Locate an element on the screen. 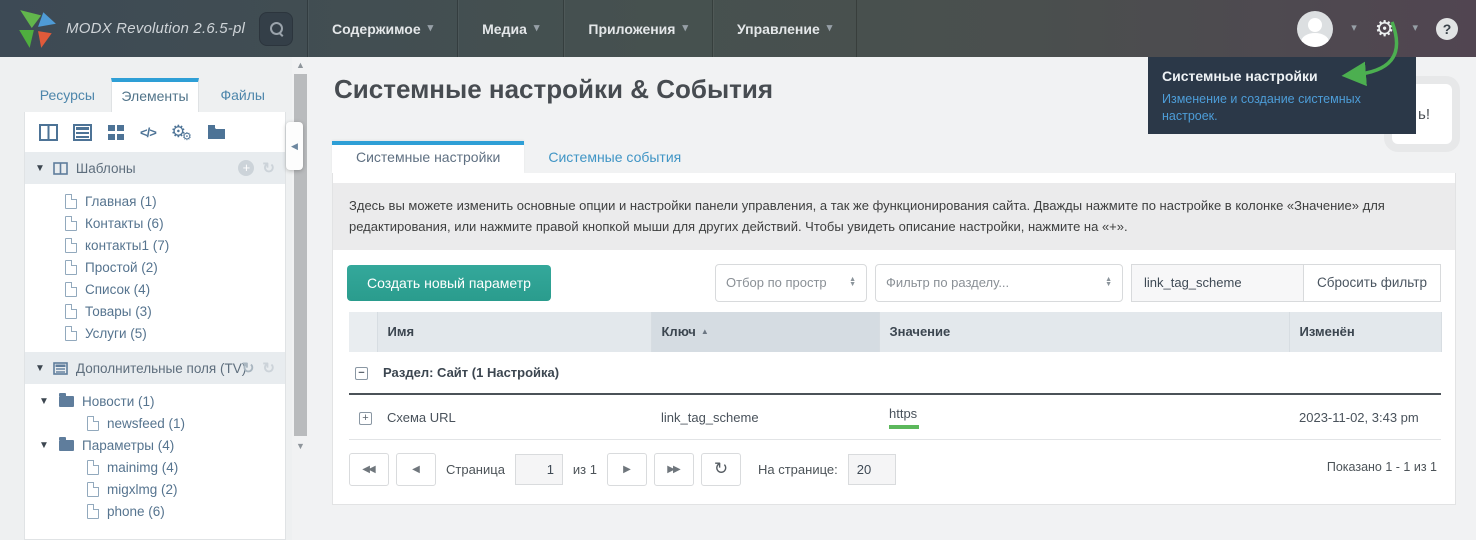 The width and height of the screenshot is (1476, 540). tree-item-template: Товары (3) is located at coordinates (155, 311).